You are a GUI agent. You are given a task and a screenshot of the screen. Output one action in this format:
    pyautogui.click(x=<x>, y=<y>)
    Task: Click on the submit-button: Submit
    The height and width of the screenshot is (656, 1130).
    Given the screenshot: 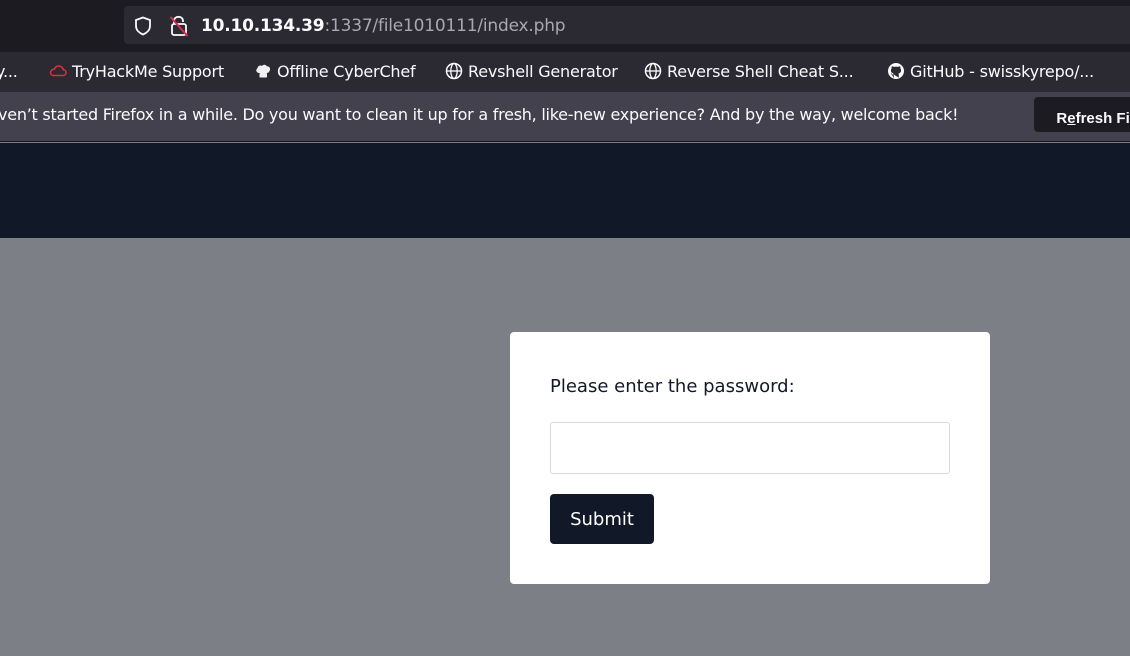 What is the action you would take?
    pyautogui.click(x=602, y=519)
    